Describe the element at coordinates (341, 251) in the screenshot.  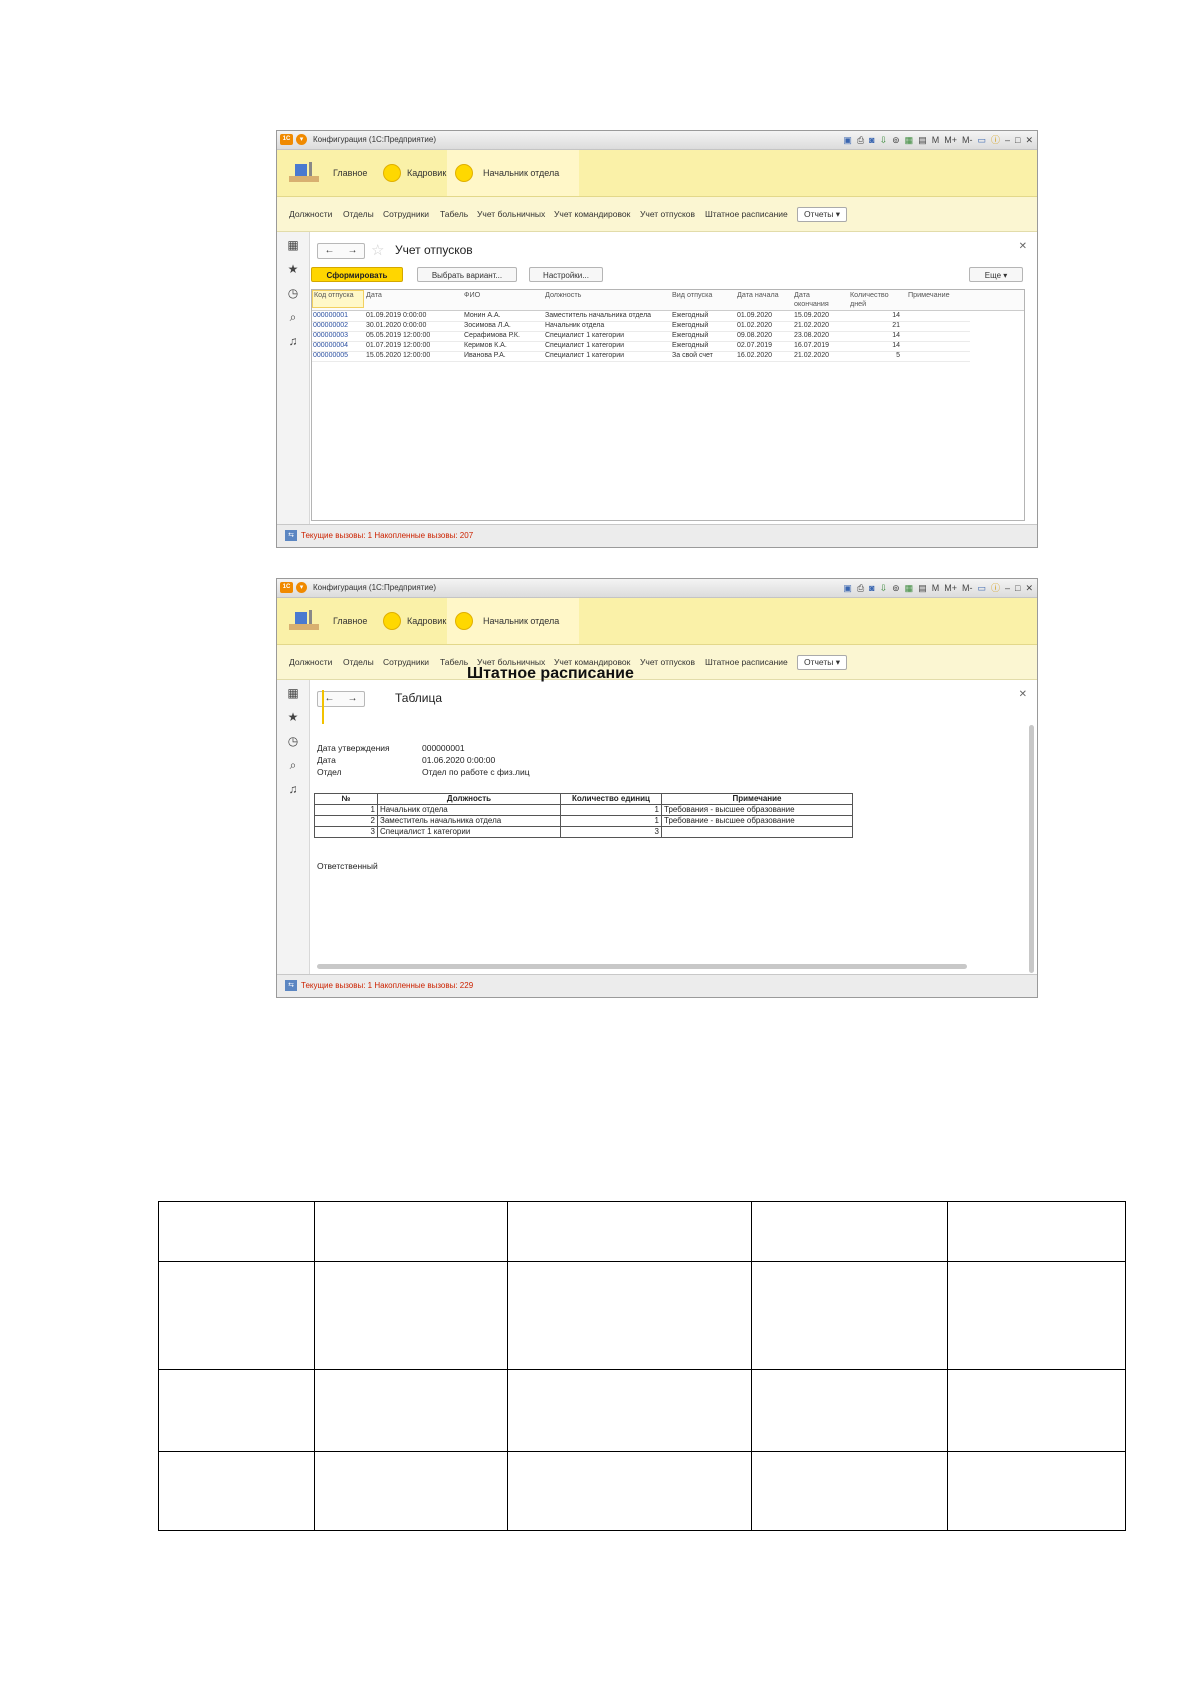
I see `nav-buttons: ← →` at that location.